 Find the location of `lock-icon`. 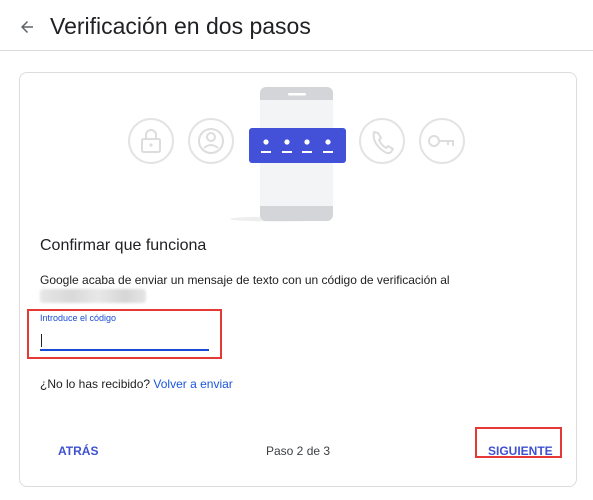

lock-icon is located at coordinates (151, 141).